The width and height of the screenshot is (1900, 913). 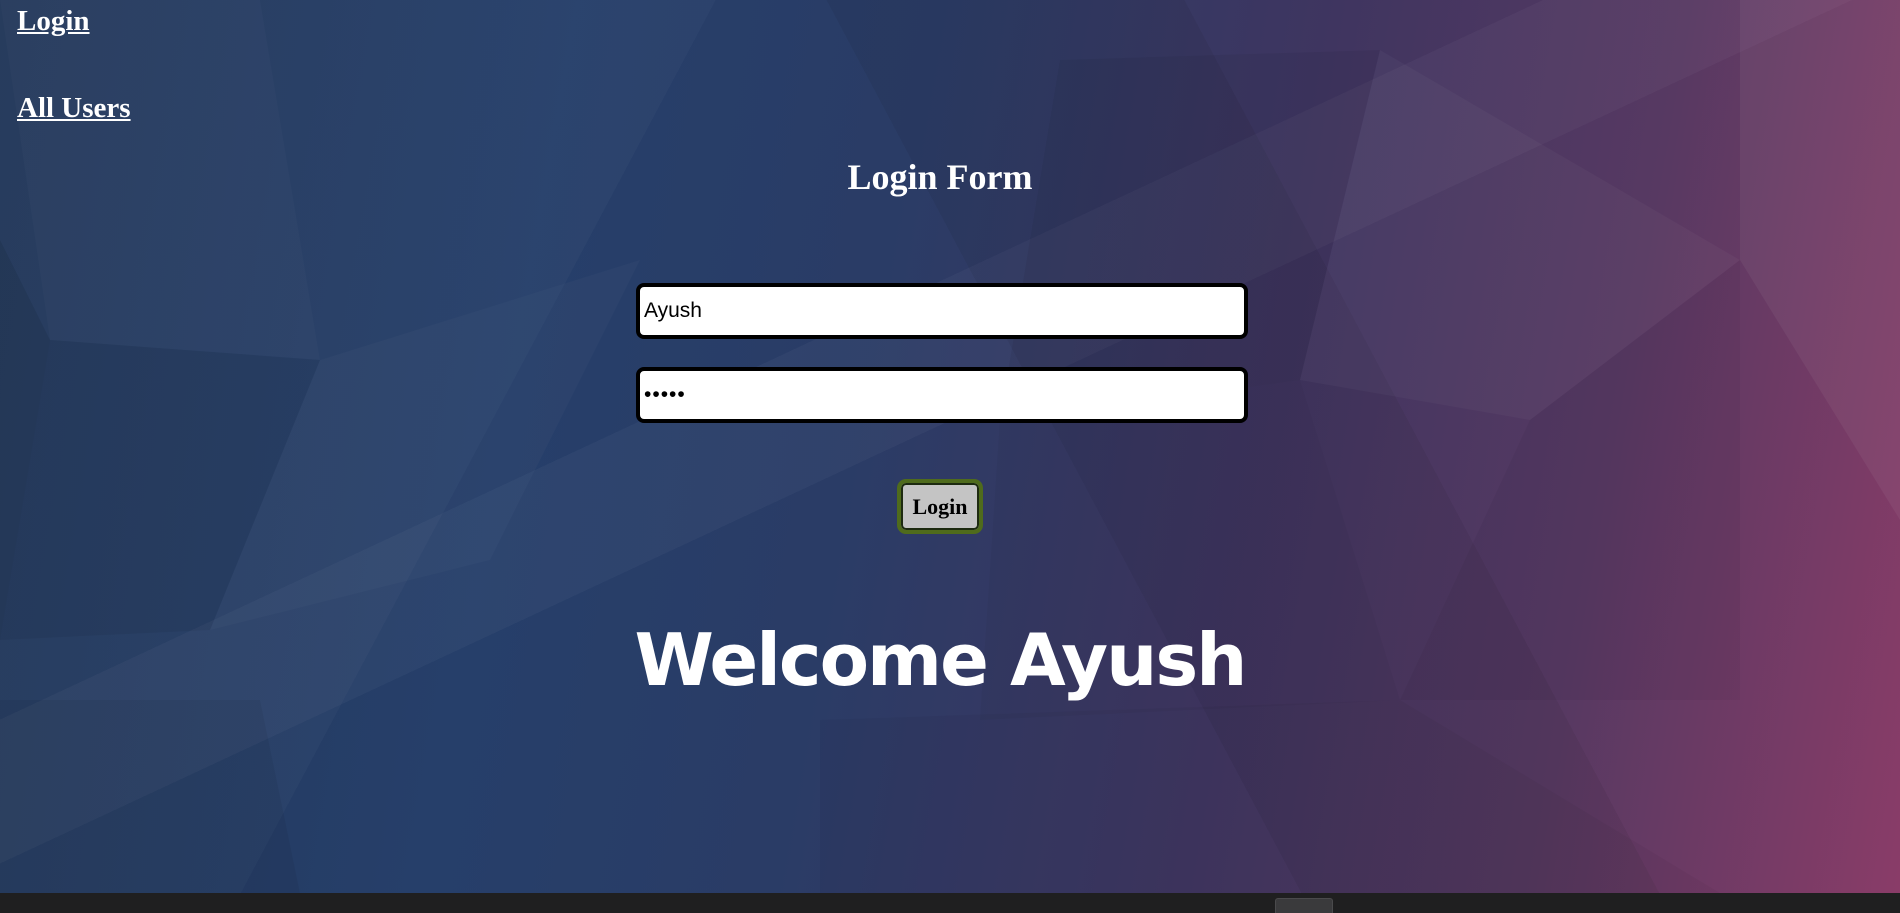 I want to click on page-title: Login Form, so click(x=940, y=177).